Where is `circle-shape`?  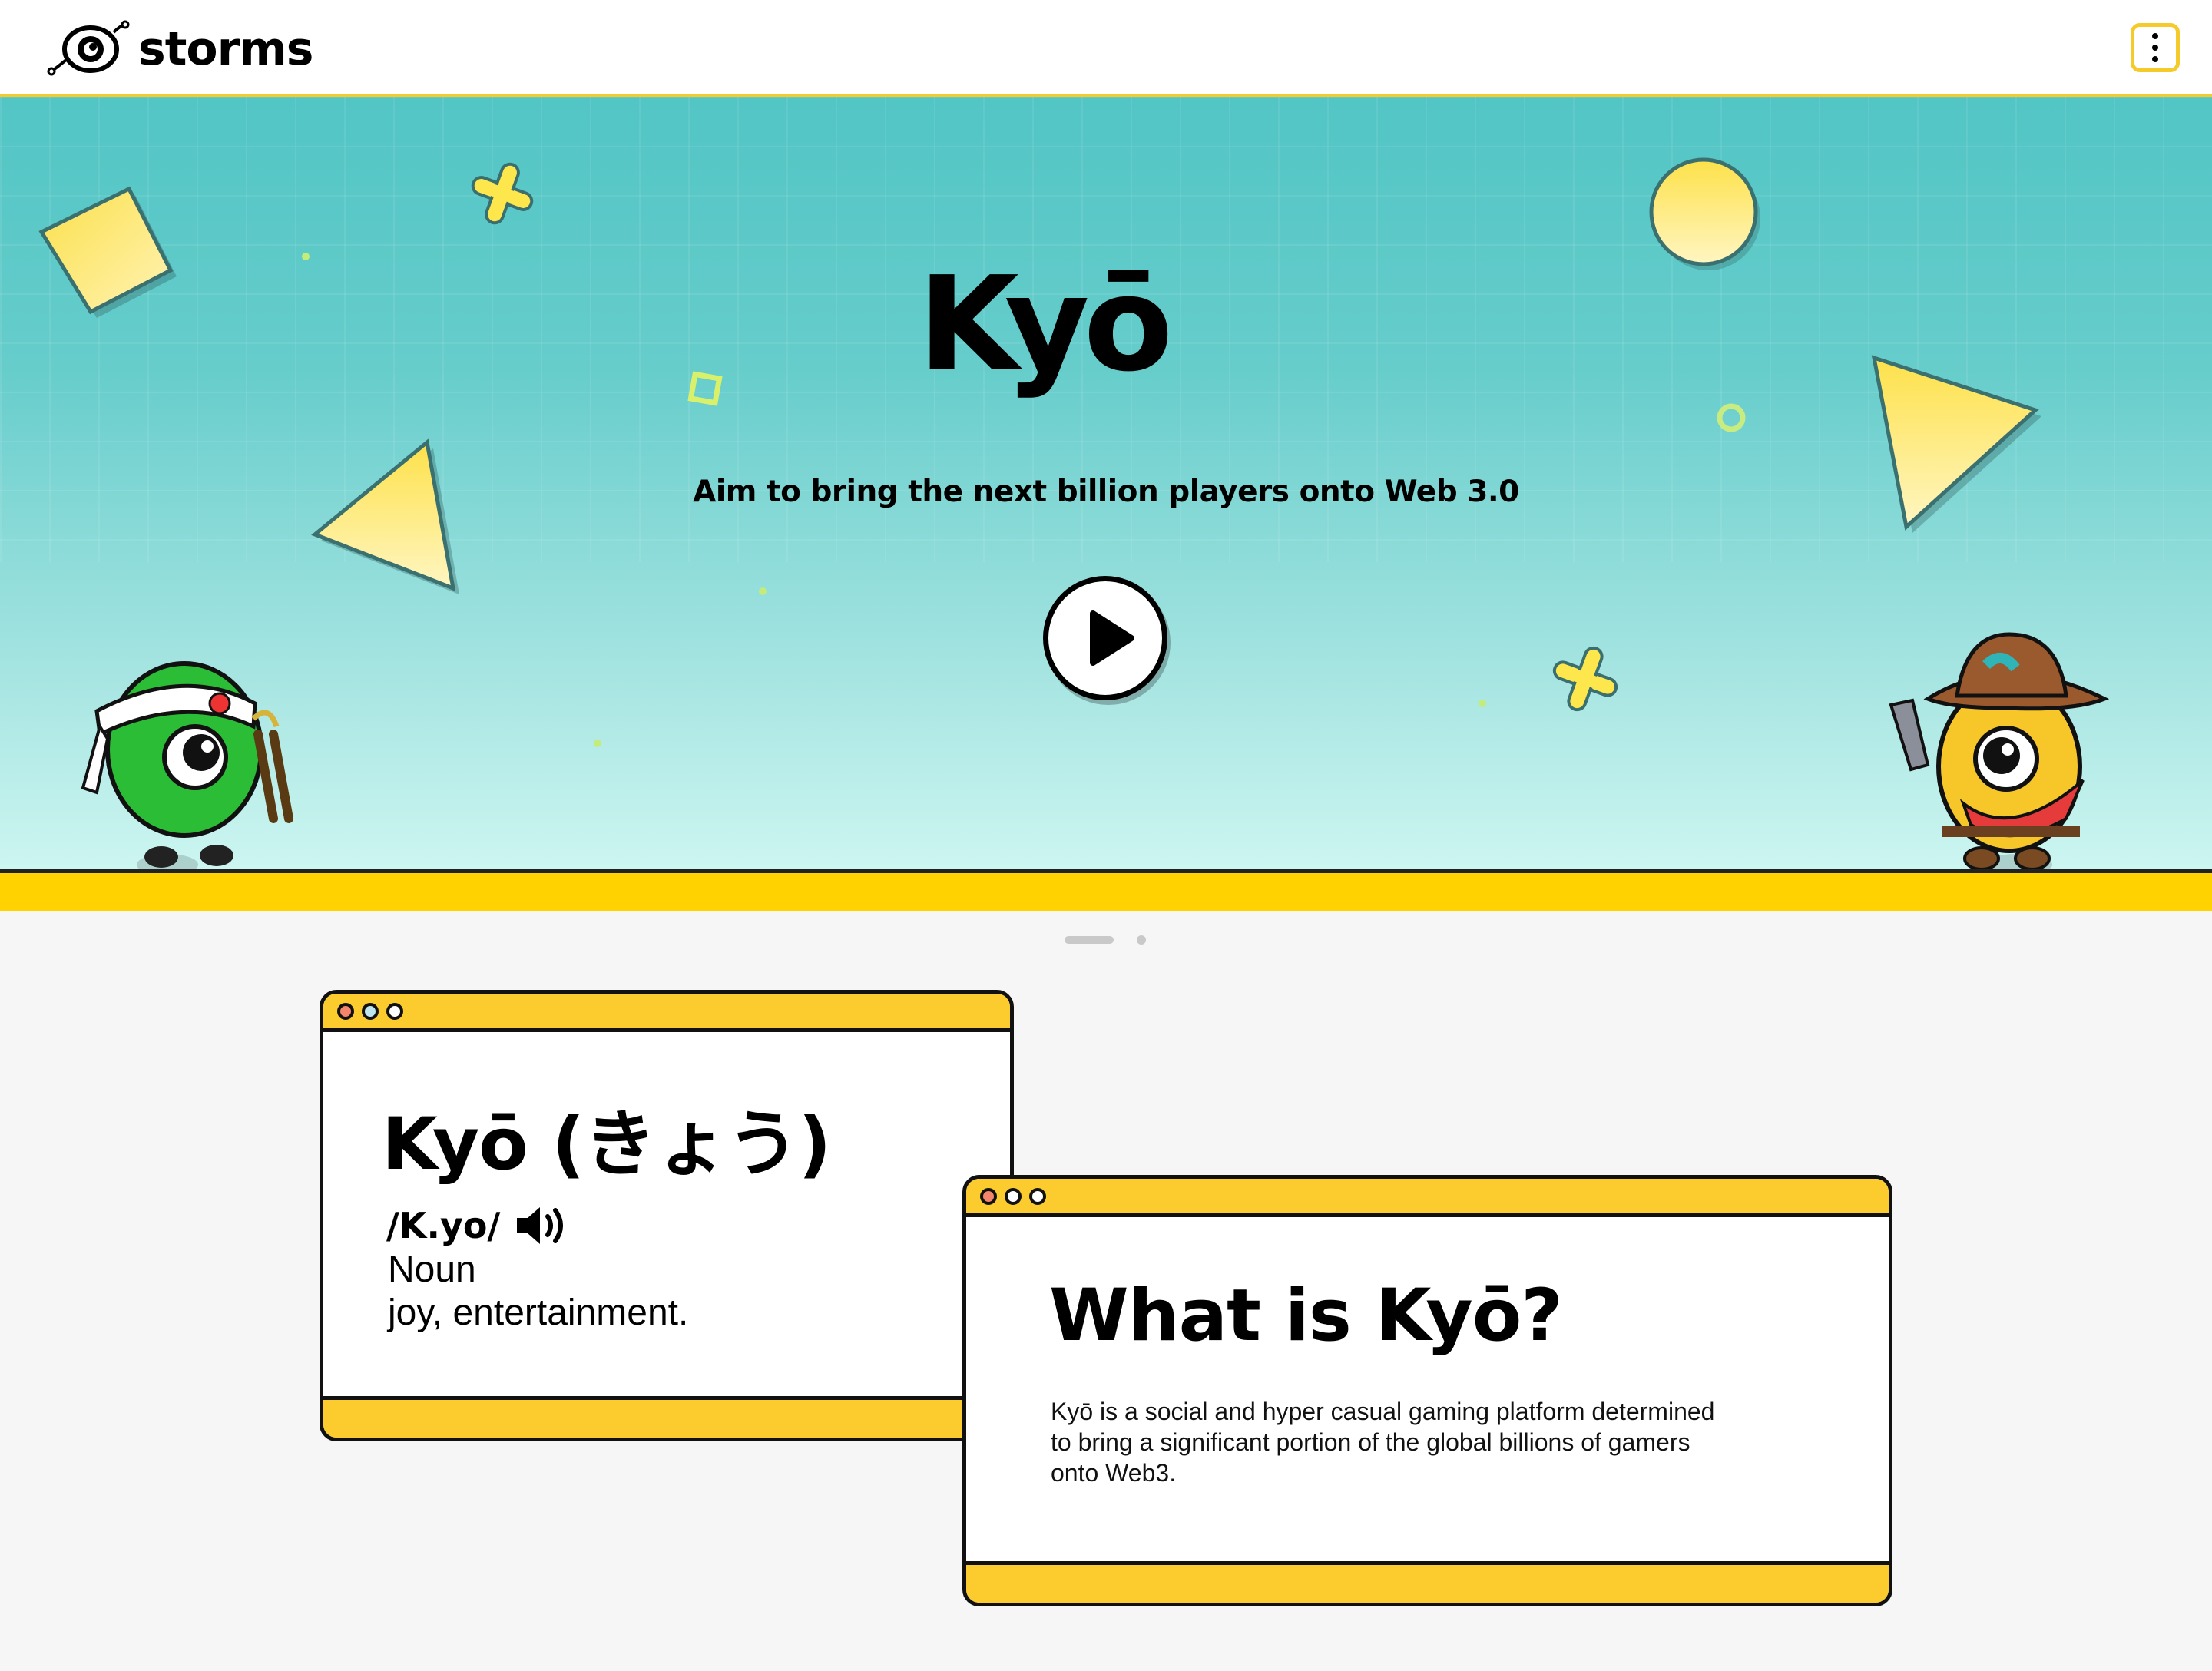
circle-shape is located at coordinates (1705, 213).